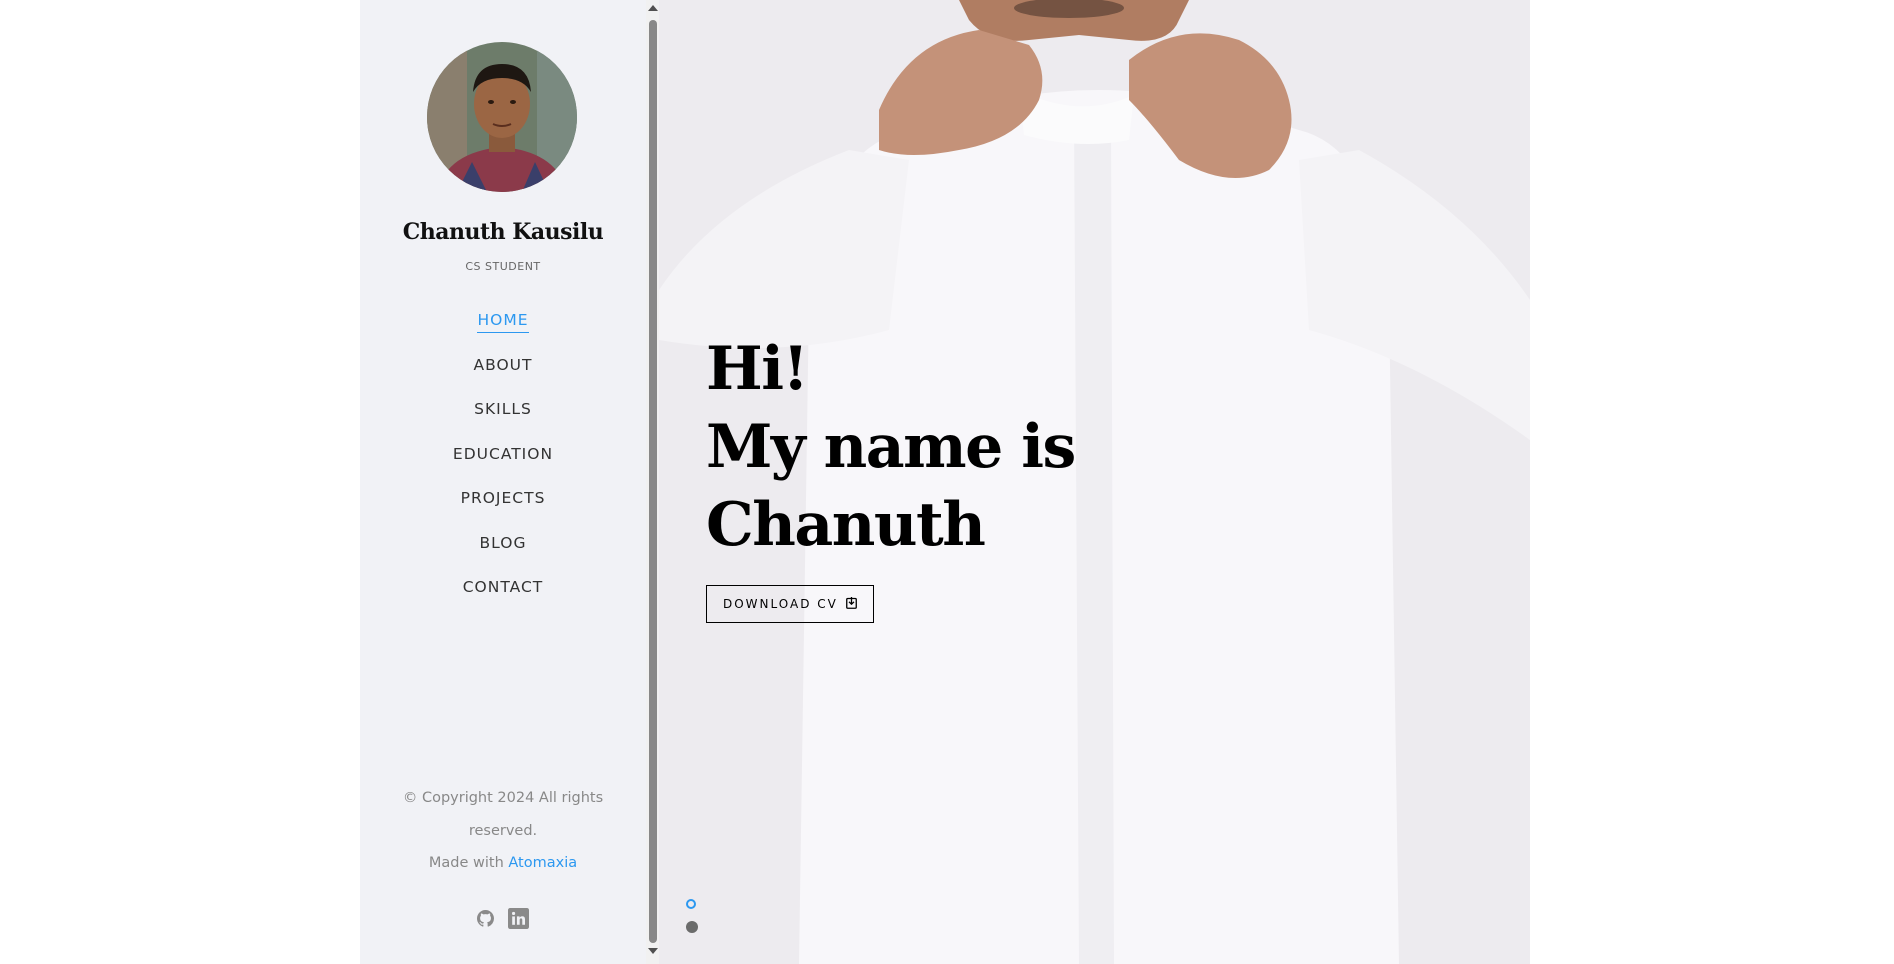 The image size is (1894, 964). What do you see at coordinates (503, 421) in the screenshot?
I see `nav-item-skills: SKILLS` at bounding box center [503, 421].